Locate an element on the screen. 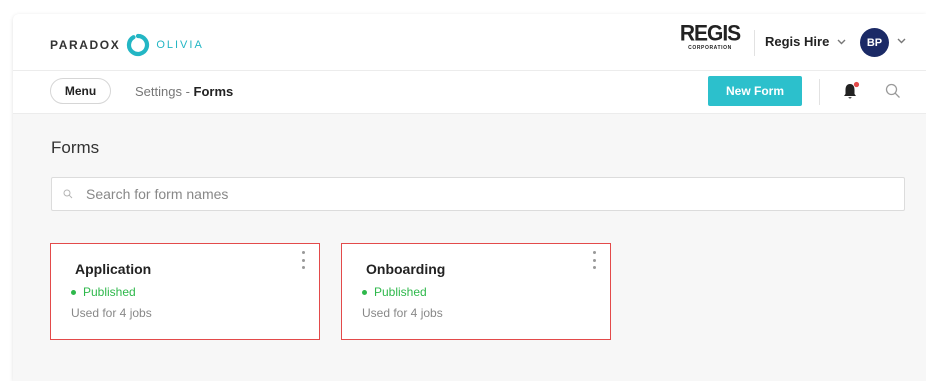 This screenshot has height=381, width=926. form-card-onboarding: Onboarding Published Used for 4 jobs is located at coordinates (476, 291).